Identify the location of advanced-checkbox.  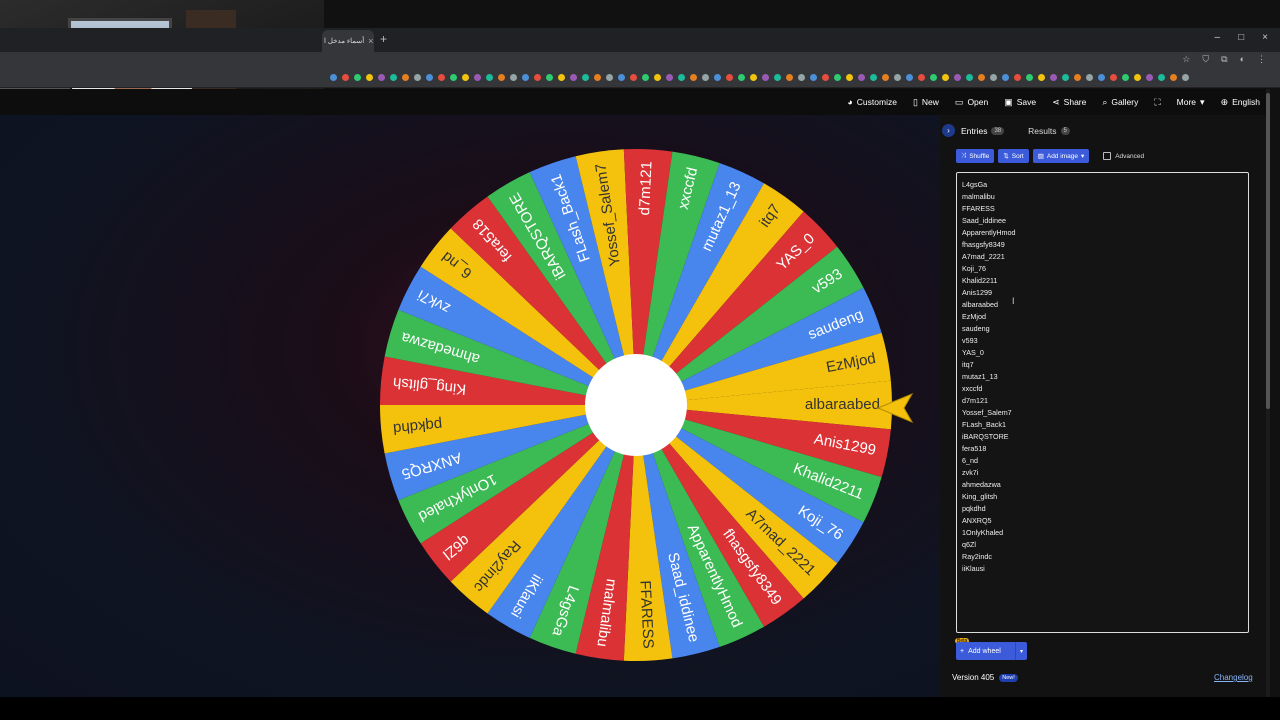
(1107, 156).